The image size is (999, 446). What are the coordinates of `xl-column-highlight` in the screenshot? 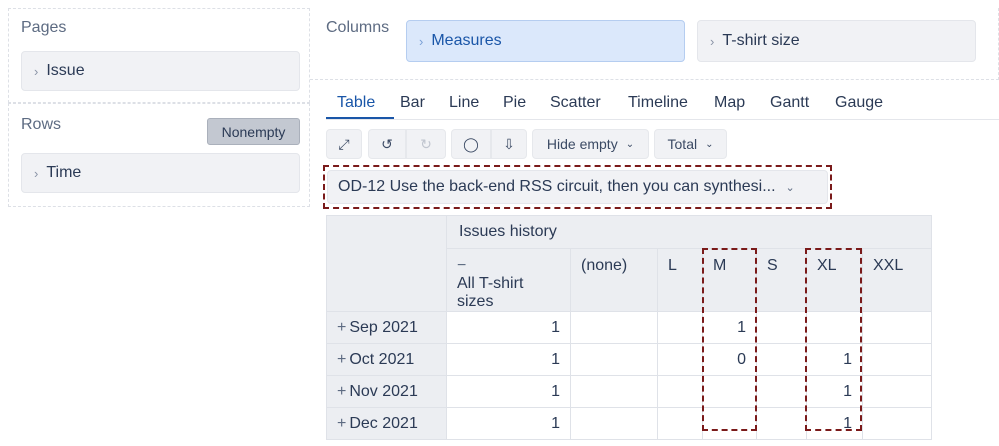 It's located at (833, 339).